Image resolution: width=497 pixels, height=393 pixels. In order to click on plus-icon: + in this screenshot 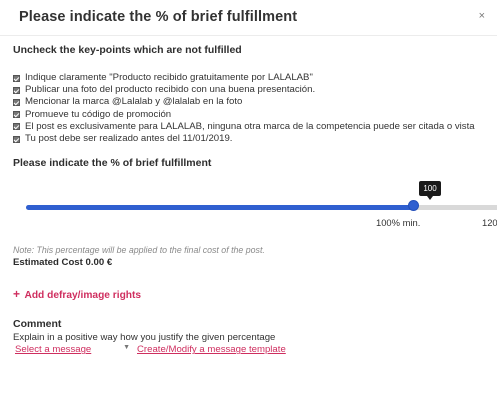, I will do `click(17, 294)`.